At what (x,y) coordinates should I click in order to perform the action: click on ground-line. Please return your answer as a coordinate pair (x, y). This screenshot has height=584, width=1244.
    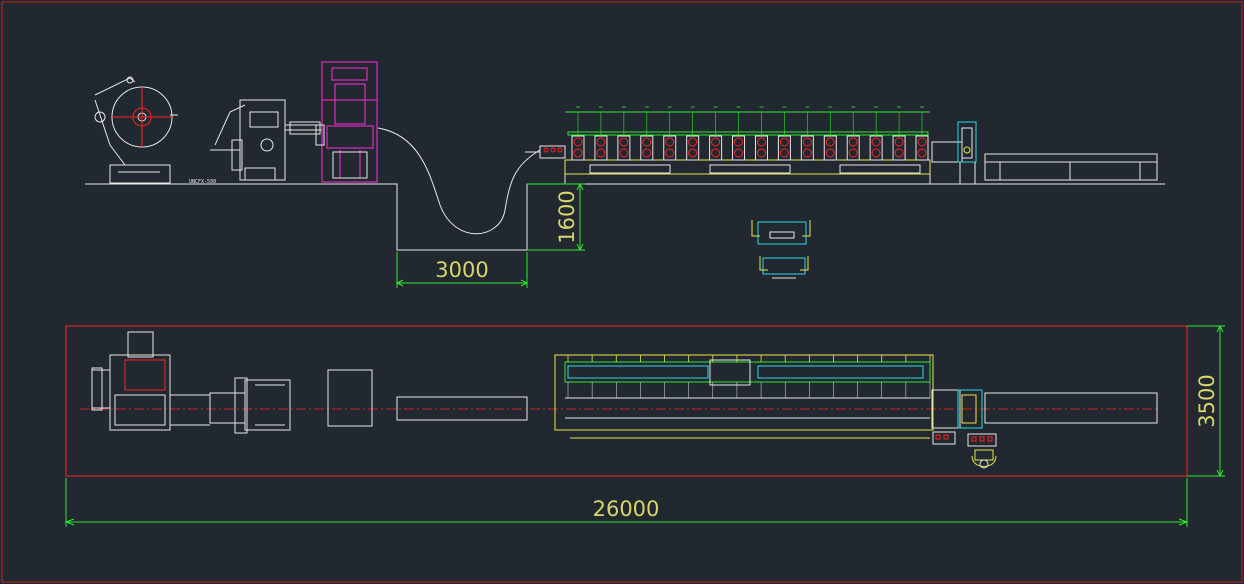
    Looking at the image, I should click on (625, 217).